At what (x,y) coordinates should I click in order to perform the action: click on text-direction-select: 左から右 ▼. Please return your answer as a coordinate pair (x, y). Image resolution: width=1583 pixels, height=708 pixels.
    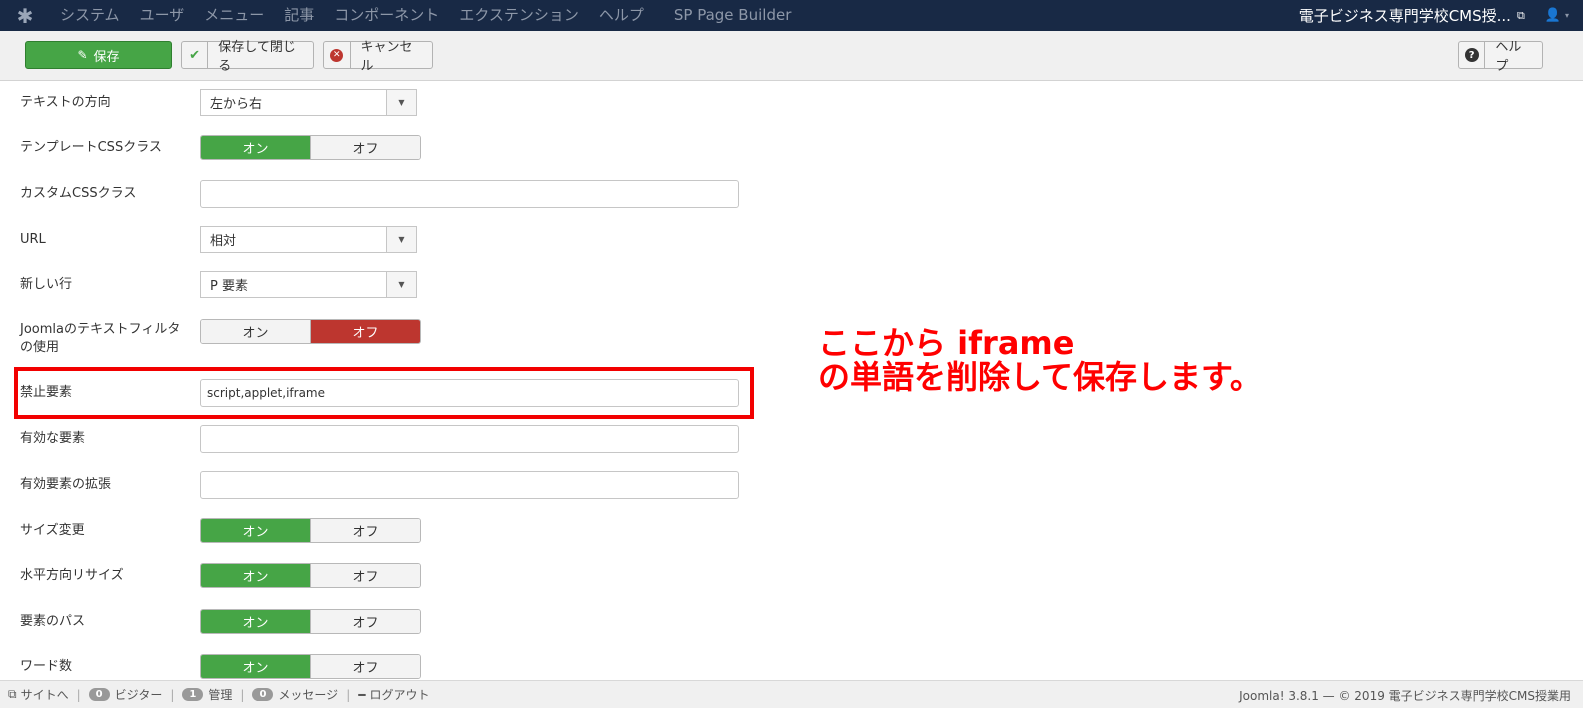
    Looking at the image, I should click on (308, 102).